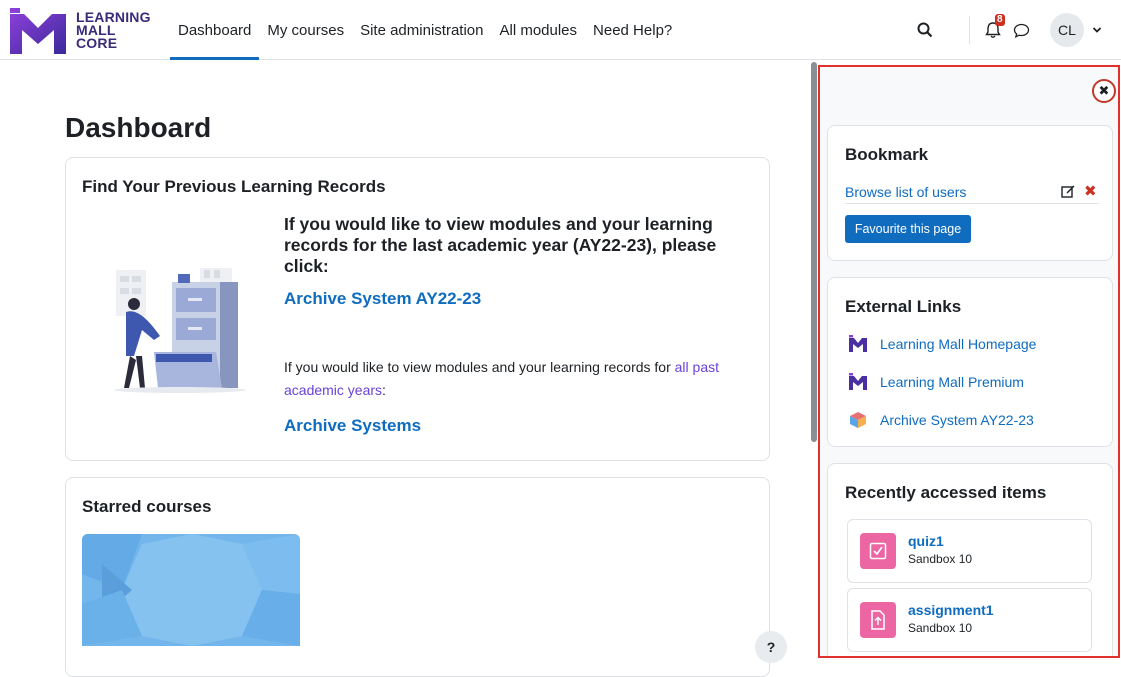 This screenshot has width=1121, height=677. What do you see at coordinates (936, 382) in the screenshot?
I see `external-link-learning-mall-premium: Learning Mall Premium` at bounding box center [936, 382].